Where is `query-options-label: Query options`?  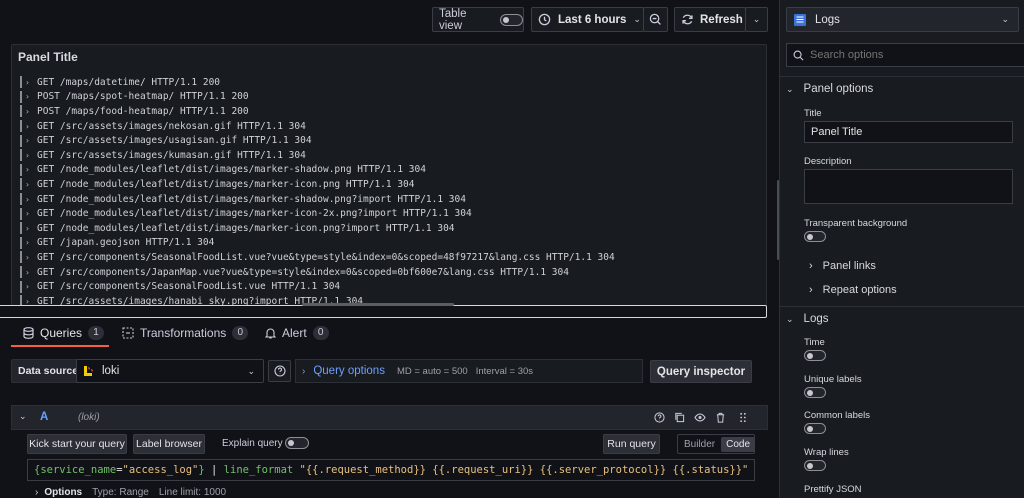 query-options-label: Query options is located at coordinates (349, 371).